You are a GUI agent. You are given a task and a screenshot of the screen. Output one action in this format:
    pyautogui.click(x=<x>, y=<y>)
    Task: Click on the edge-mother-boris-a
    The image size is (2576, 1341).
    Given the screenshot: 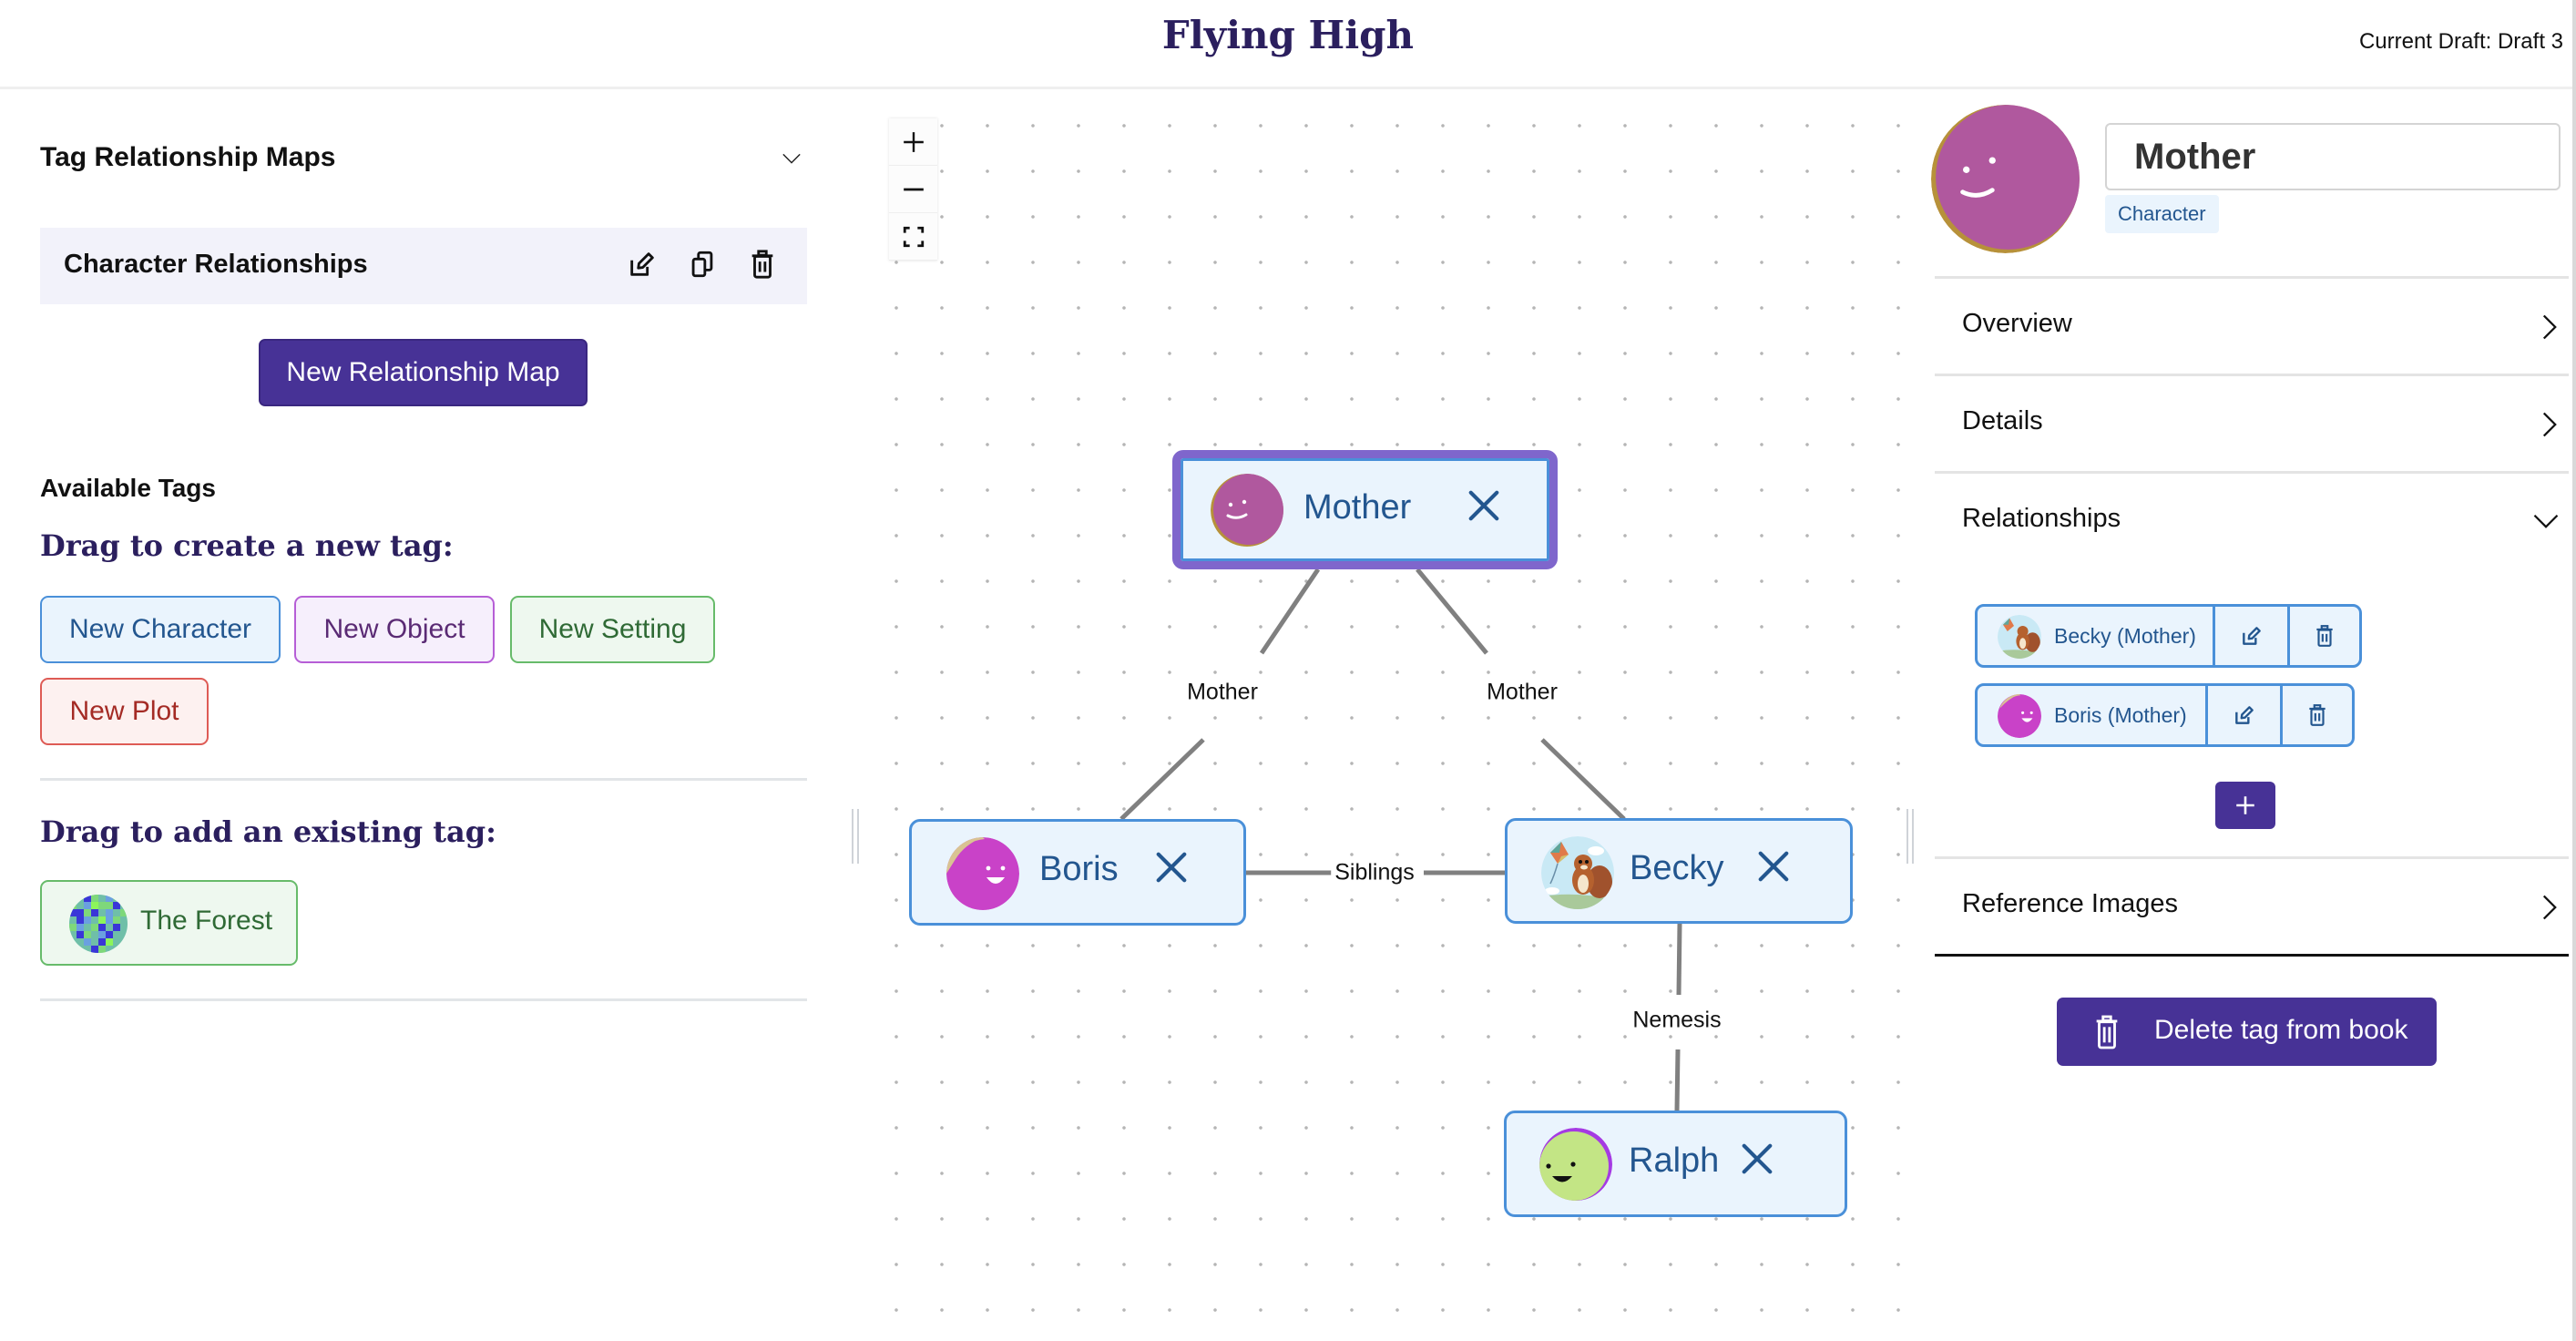 What is the action you would take?
    pyautogui.click(x=1290, y=611)
    